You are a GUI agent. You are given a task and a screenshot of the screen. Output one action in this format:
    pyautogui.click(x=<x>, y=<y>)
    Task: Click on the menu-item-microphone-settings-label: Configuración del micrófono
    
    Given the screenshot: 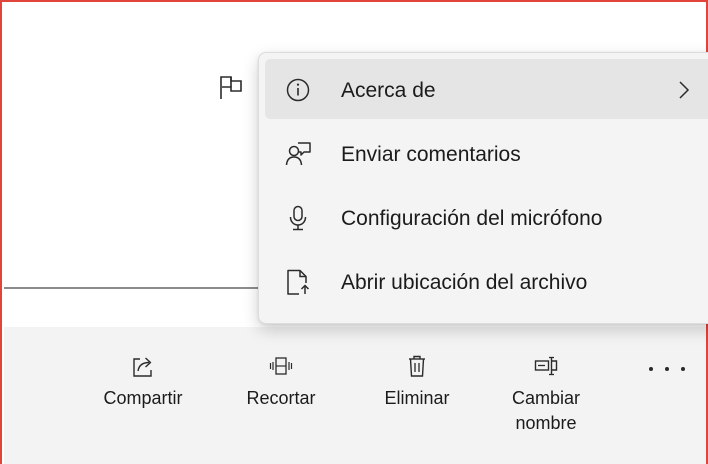 What is the action you would take?
    pyautogui.click(x=472, y=218)
    